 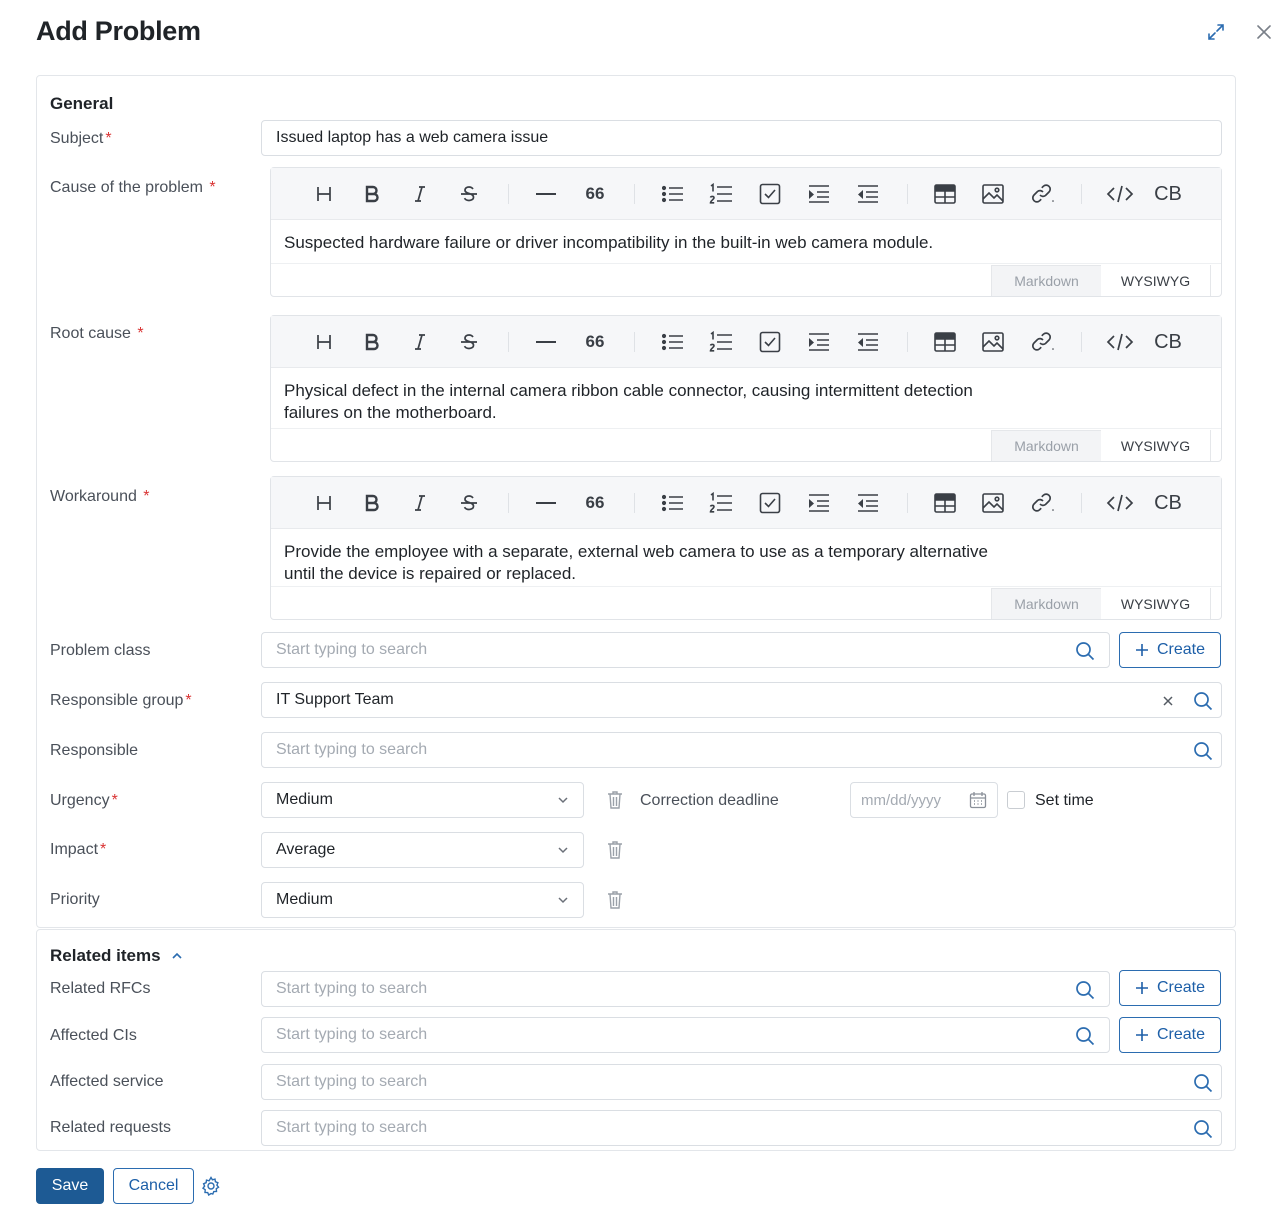 I want to click on related-requests-input: Start typing to search, so click(x=741, y=1128).